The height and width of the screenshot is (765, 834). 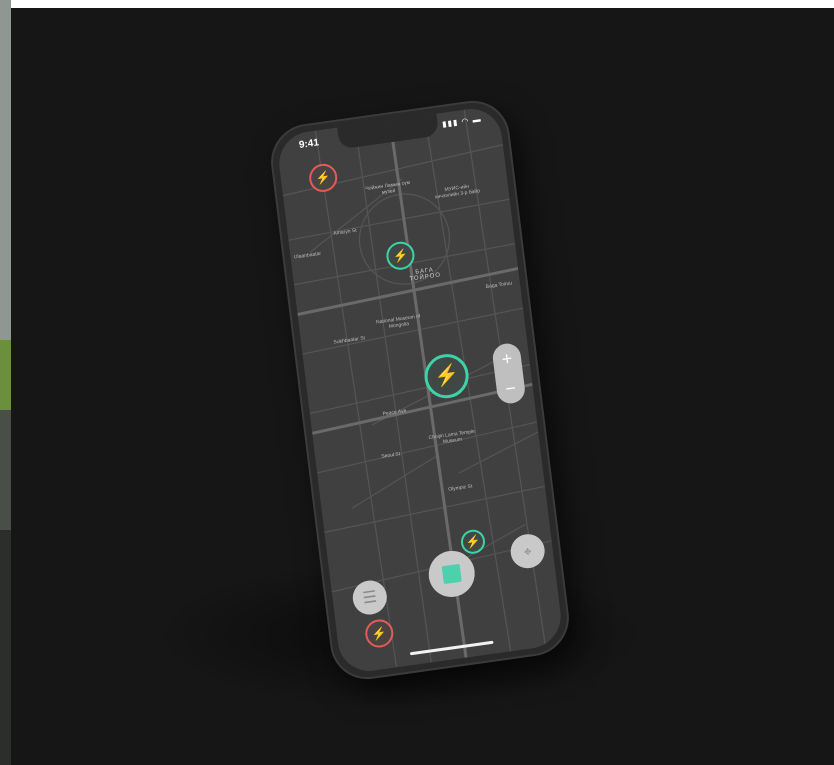 I want to click on zoom-out-button: −, so click(x=510, y=388).